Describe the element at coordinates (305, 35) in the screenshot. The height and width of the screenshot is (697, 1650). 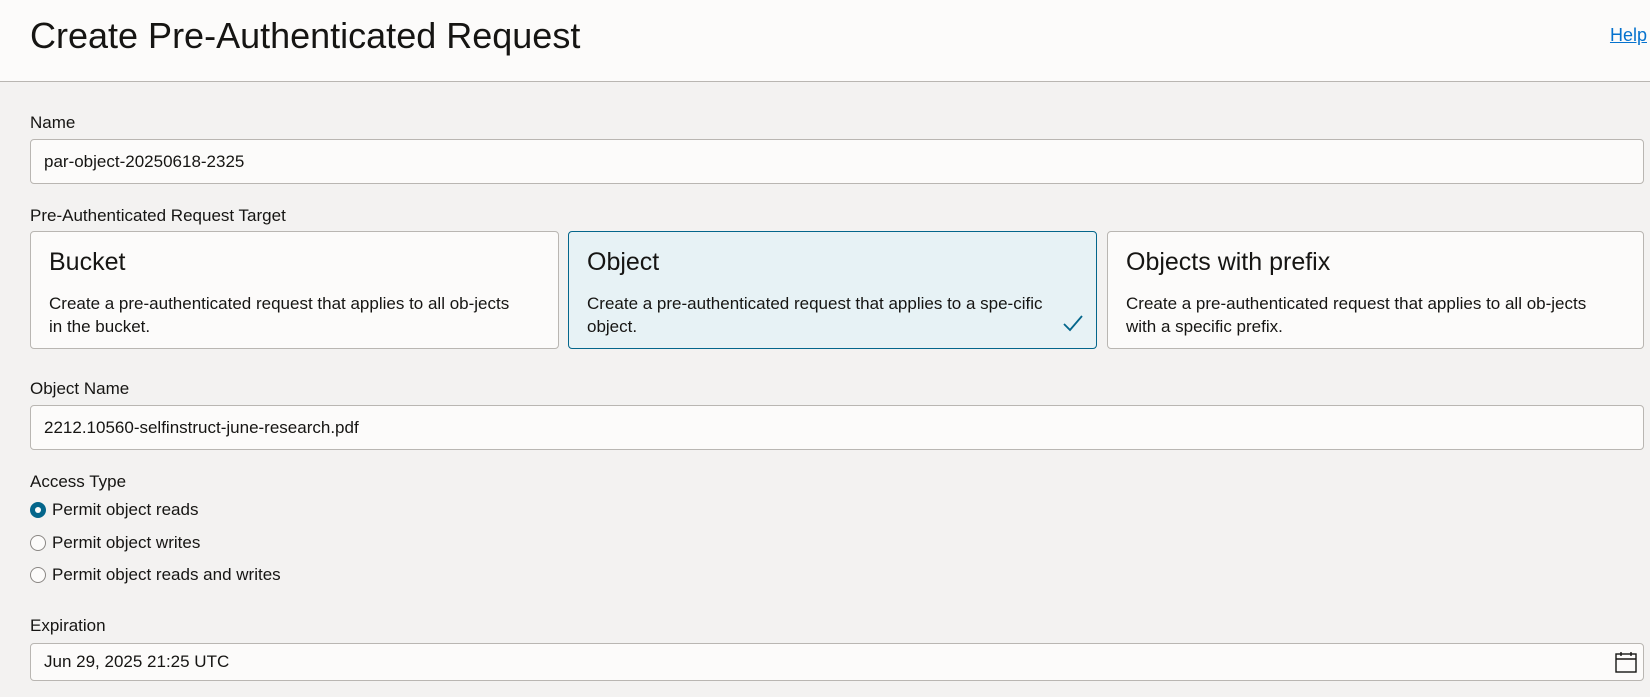
I see `page-title: Create Pre-Authenticated Request` at that location.